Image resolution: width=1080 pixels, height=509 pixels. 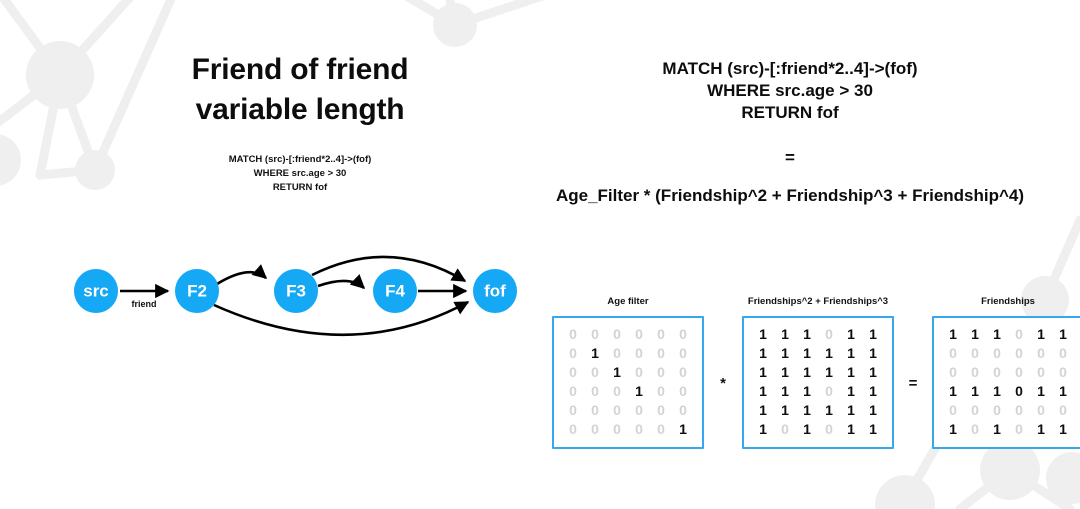 I want to click on graph-node-f2: F2, so click(x=197, y=291).